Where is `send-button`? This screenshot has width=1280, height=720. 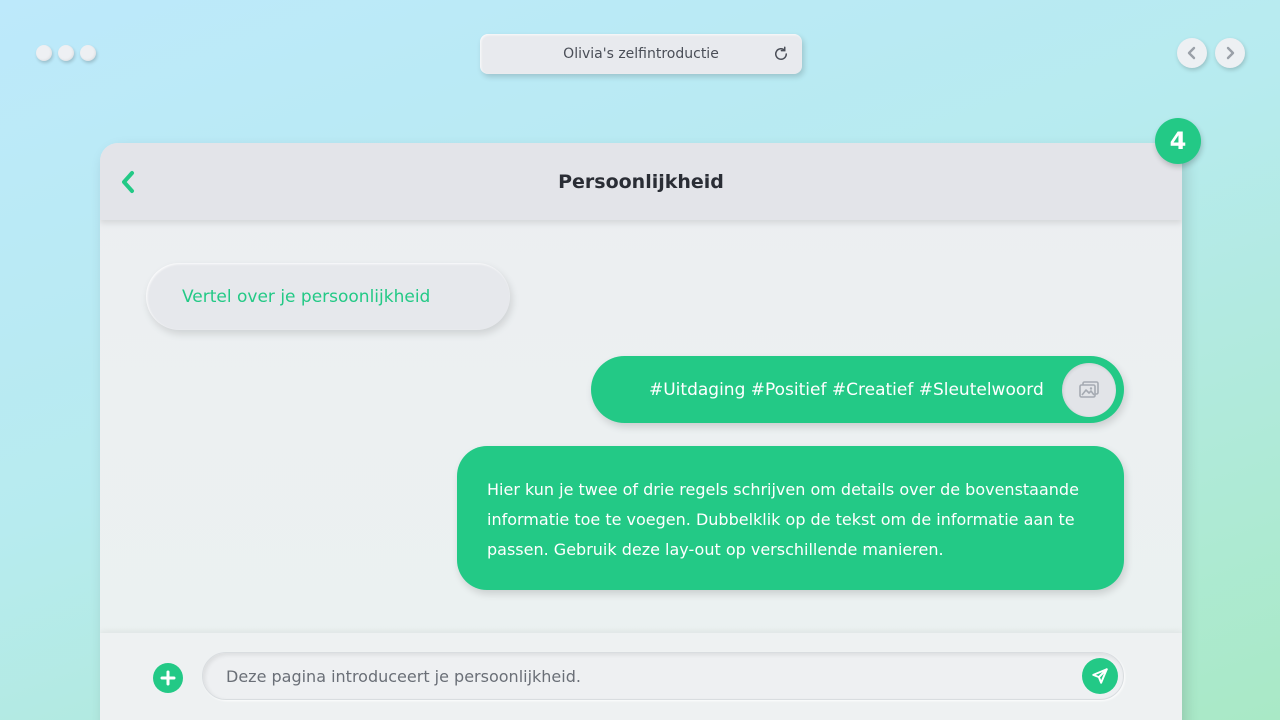 send-button is located at coordinates (1100, 676).